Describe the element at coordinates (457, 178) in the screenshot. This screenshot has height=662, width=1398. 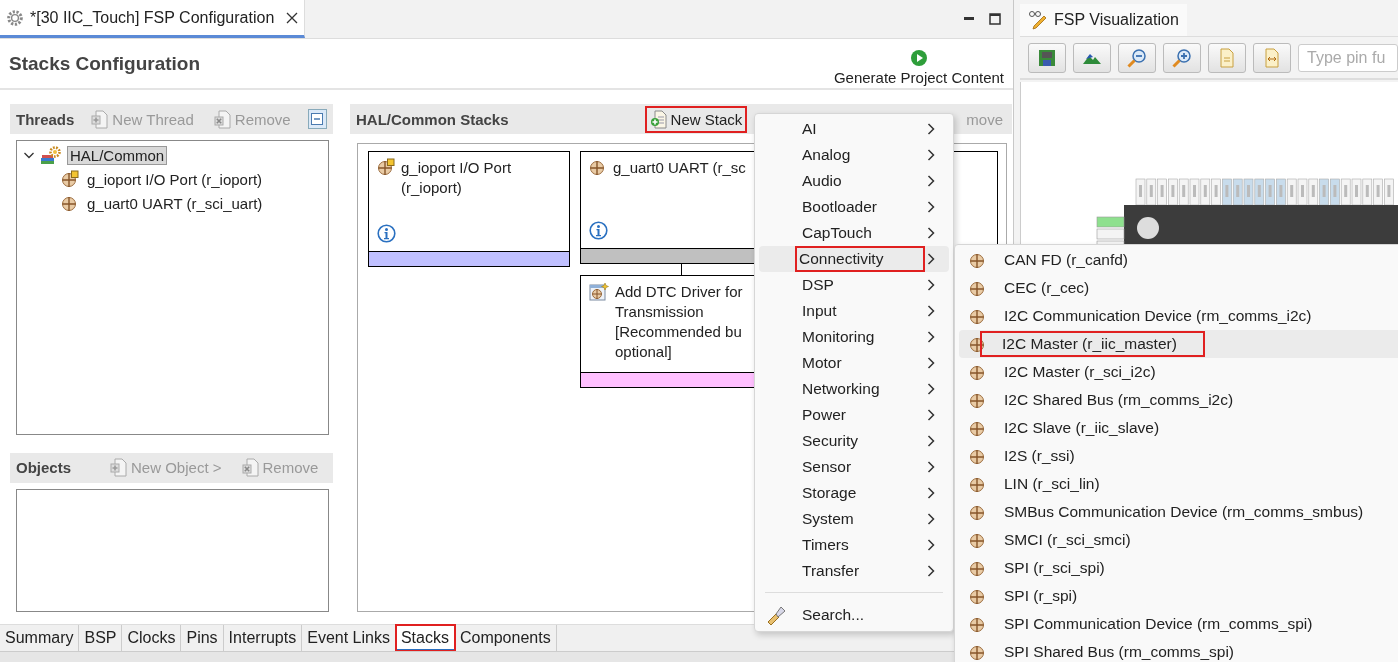
I see `stack-title: g_ioport I/O Port (r_ioport)` at that location.